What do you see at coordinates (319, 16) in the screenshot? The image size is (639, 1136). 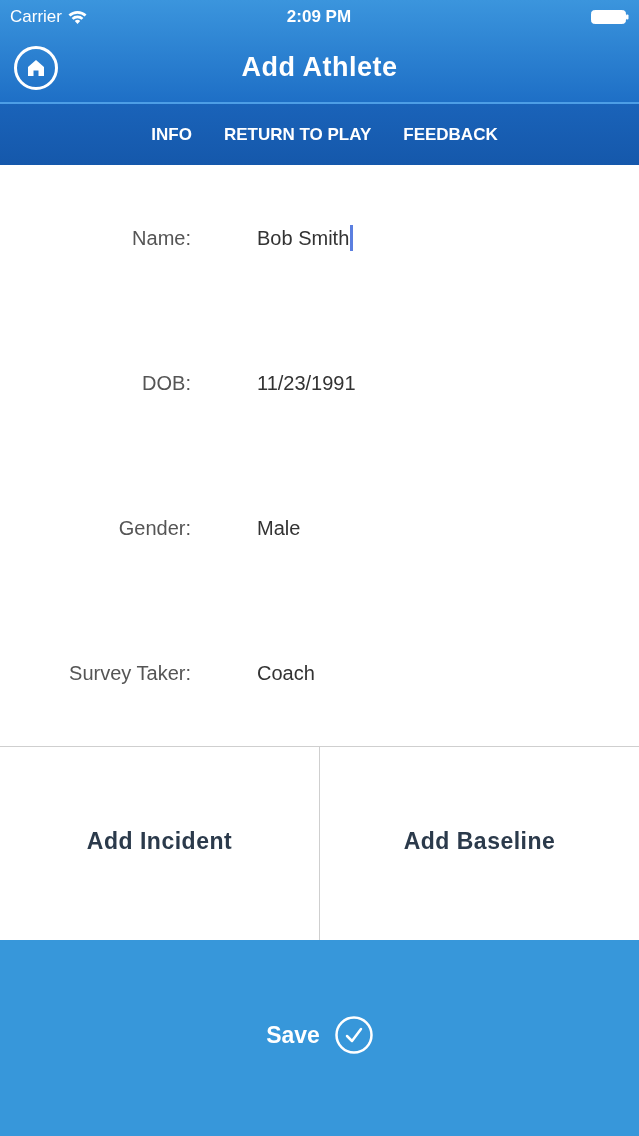 I see `status-time: 2:09 PM` at bounding box center [319, 16].